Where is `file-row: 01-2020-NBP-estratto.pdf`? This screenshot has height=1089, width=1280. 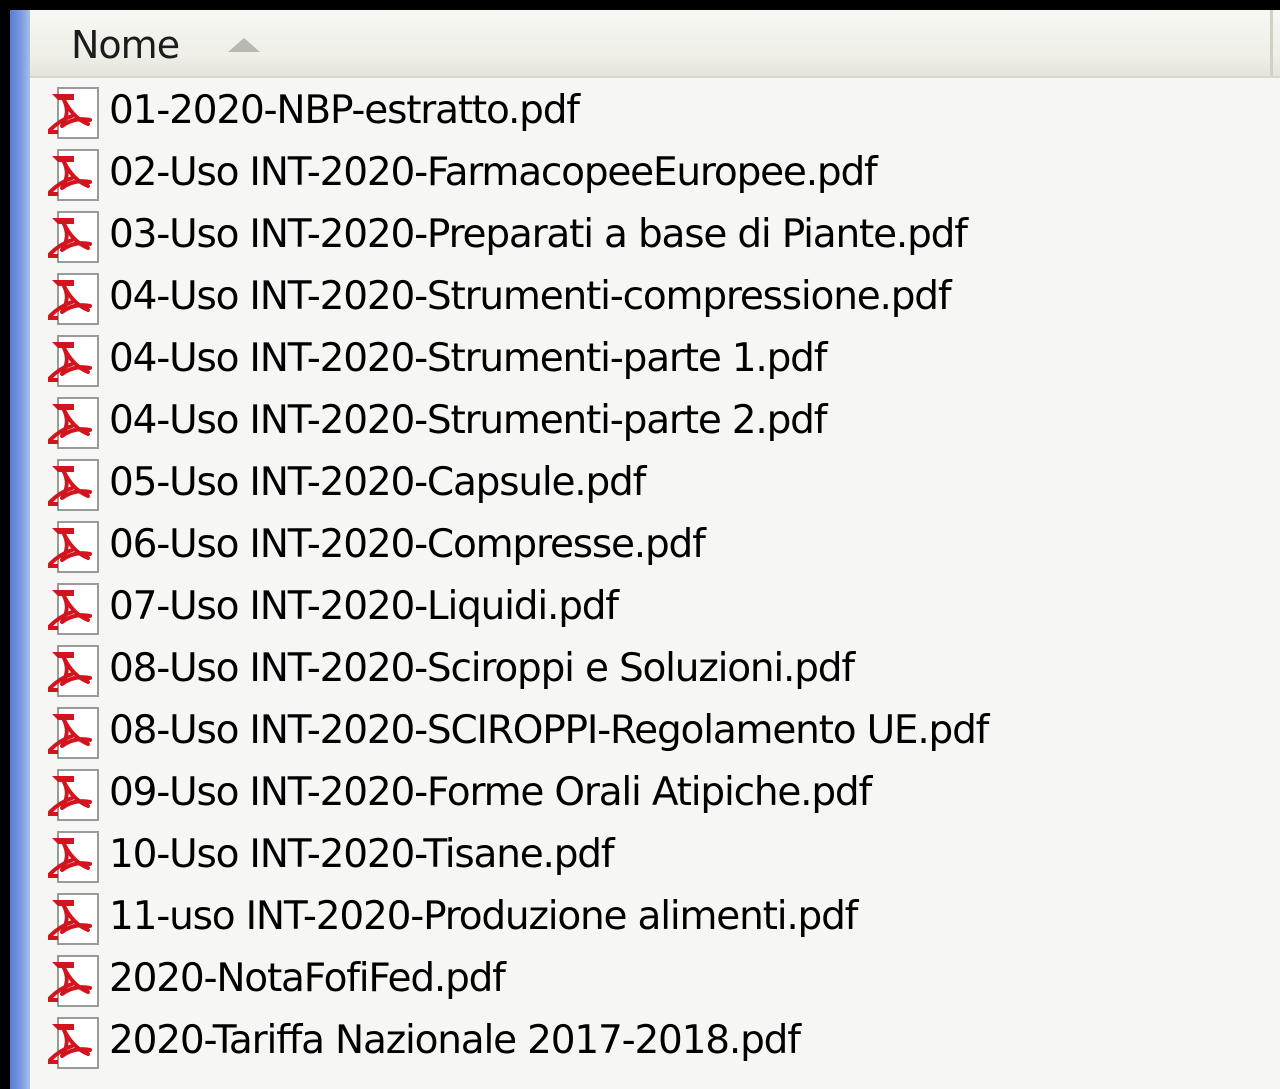
file-row: 01-2020-NBP-estratto.pdf is located at coordinates (655, 111).